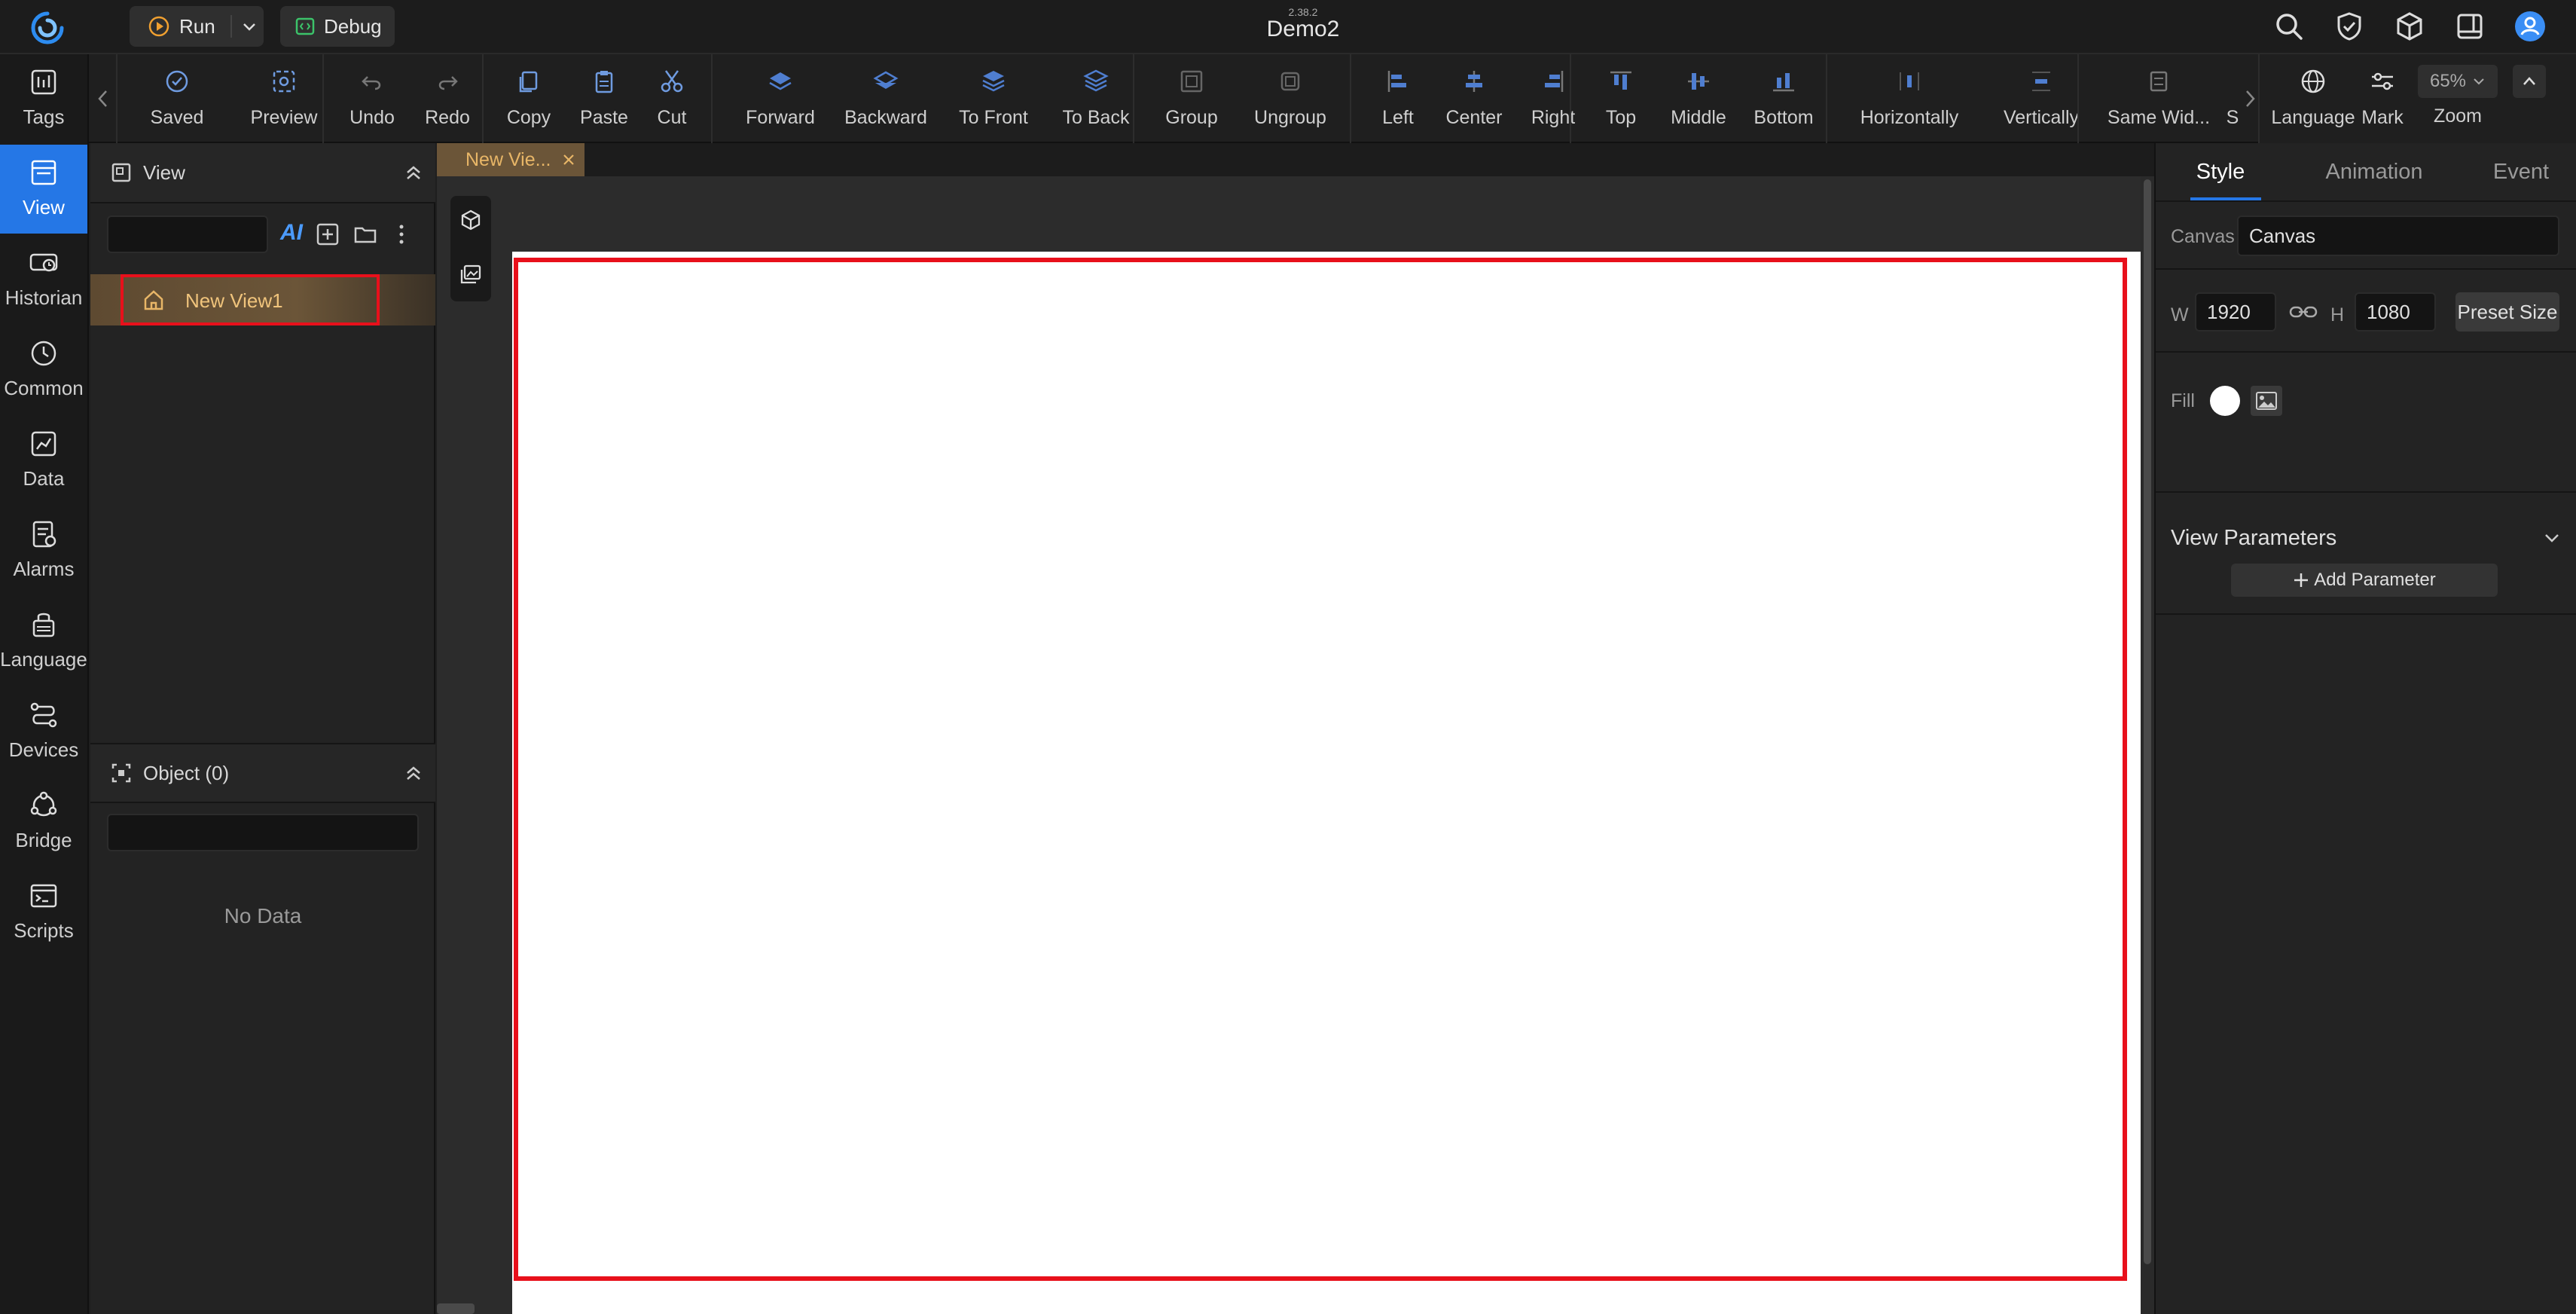 The image size is (2576, 1314). Describe the element at coordinates (2350, 26) in the screenshot. I see `shield-icon` at that location.